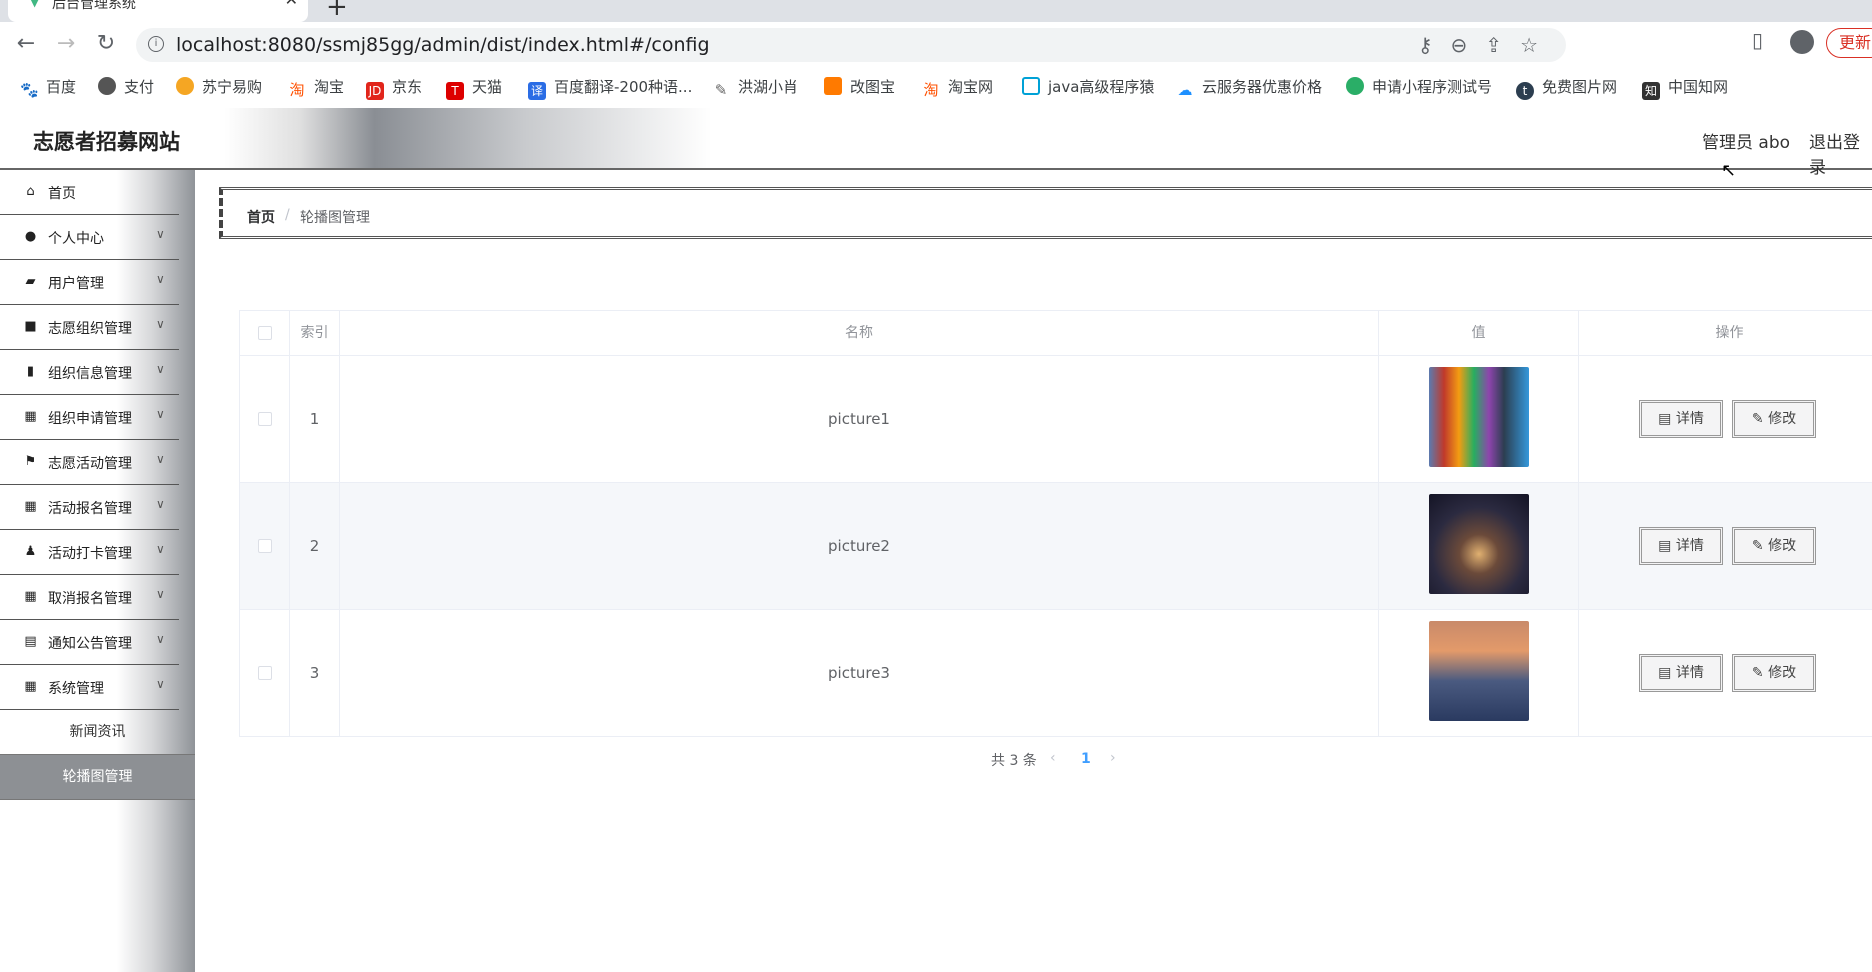  Describe the element at coordinates (1651, 91) in the screenshot. I see `cnki-icon: 知` at that location.